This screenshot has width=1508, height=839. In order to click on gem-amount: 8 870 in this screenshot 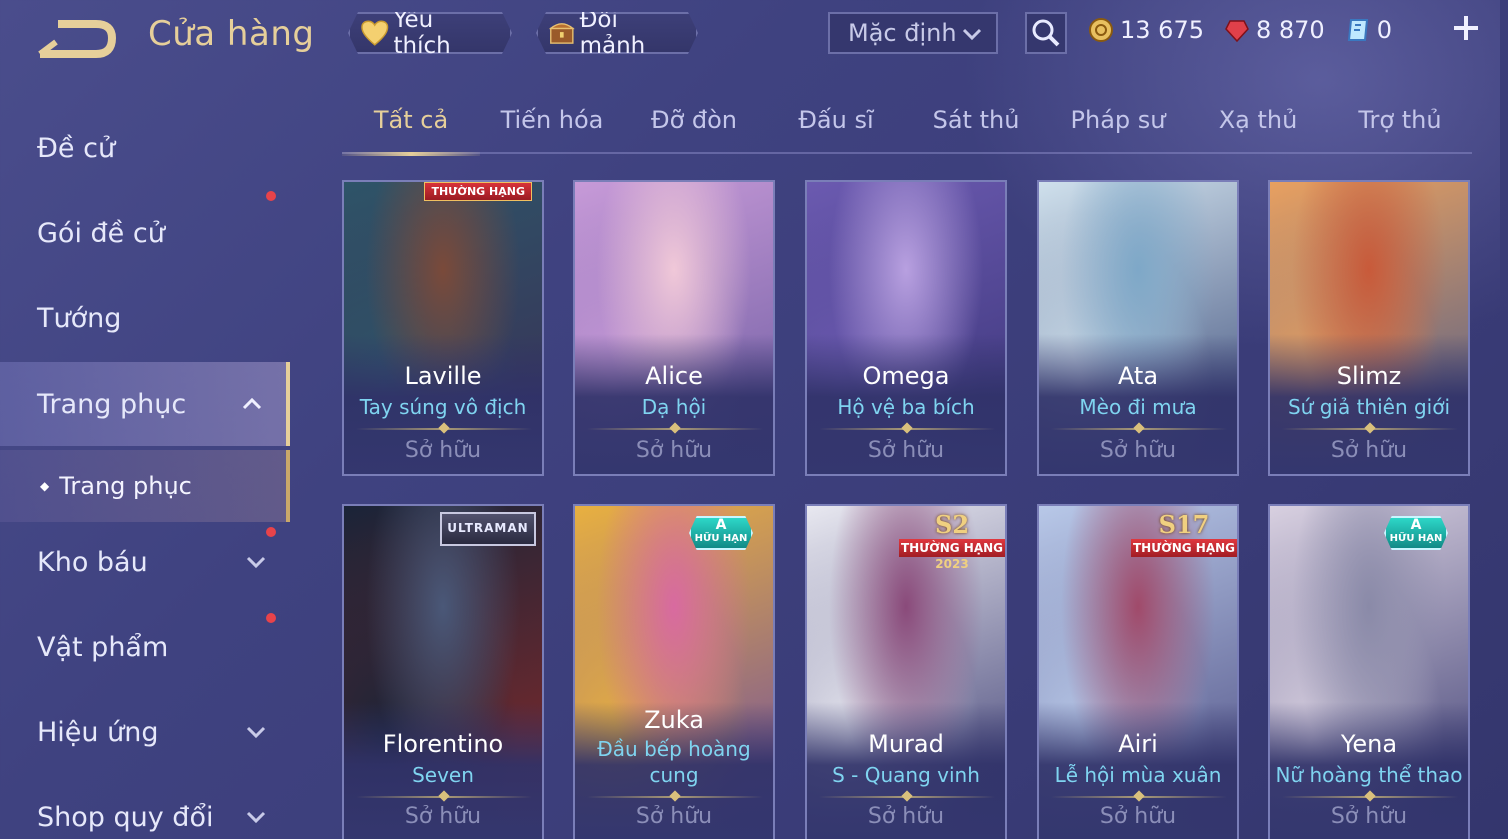, I will do `click(1290, 30)`.